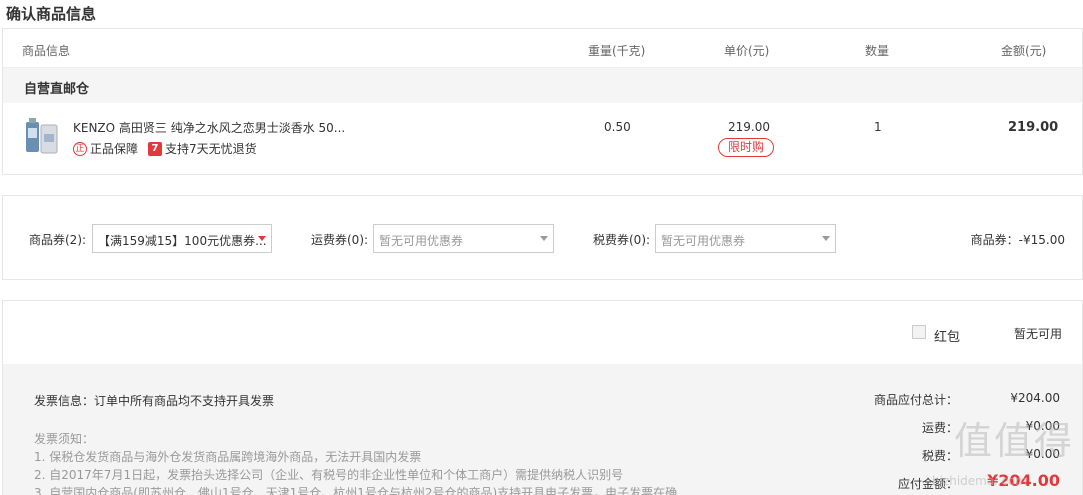  Describe the element at coordinates (542, 85) in the screenshot. I see `warehouse-header: 自营直邮仓` at that location.